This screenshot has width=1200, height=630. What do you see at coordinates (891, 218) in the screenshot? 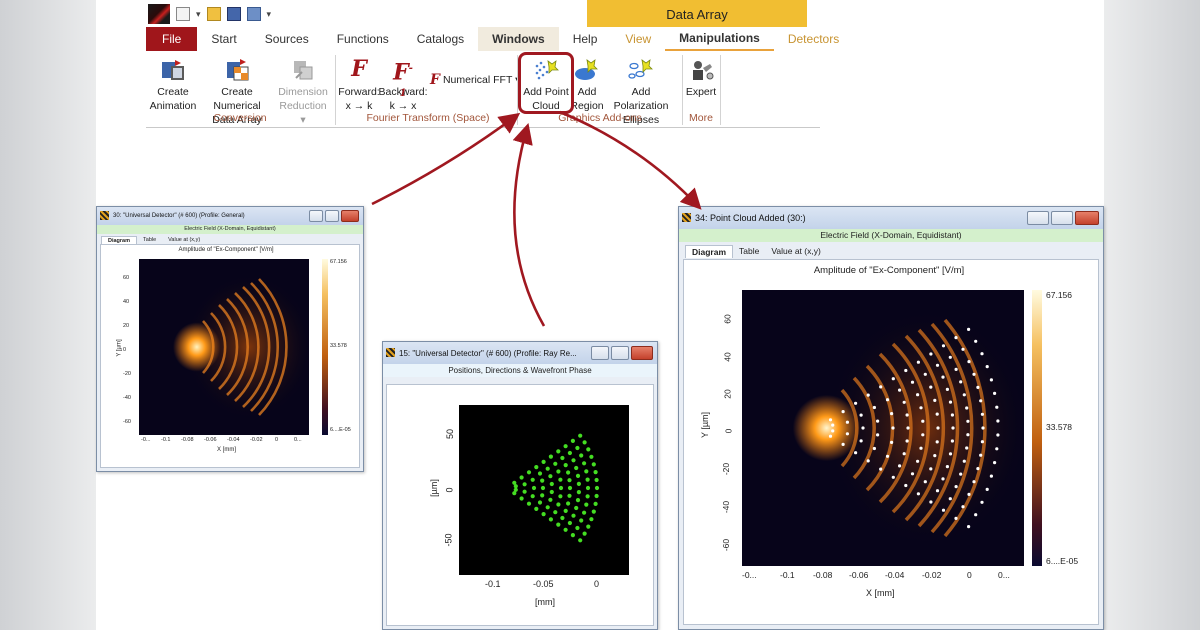
I see `window-titlebar: 34: Point Cloud Added (30:)` at bounding box center [891, 218].